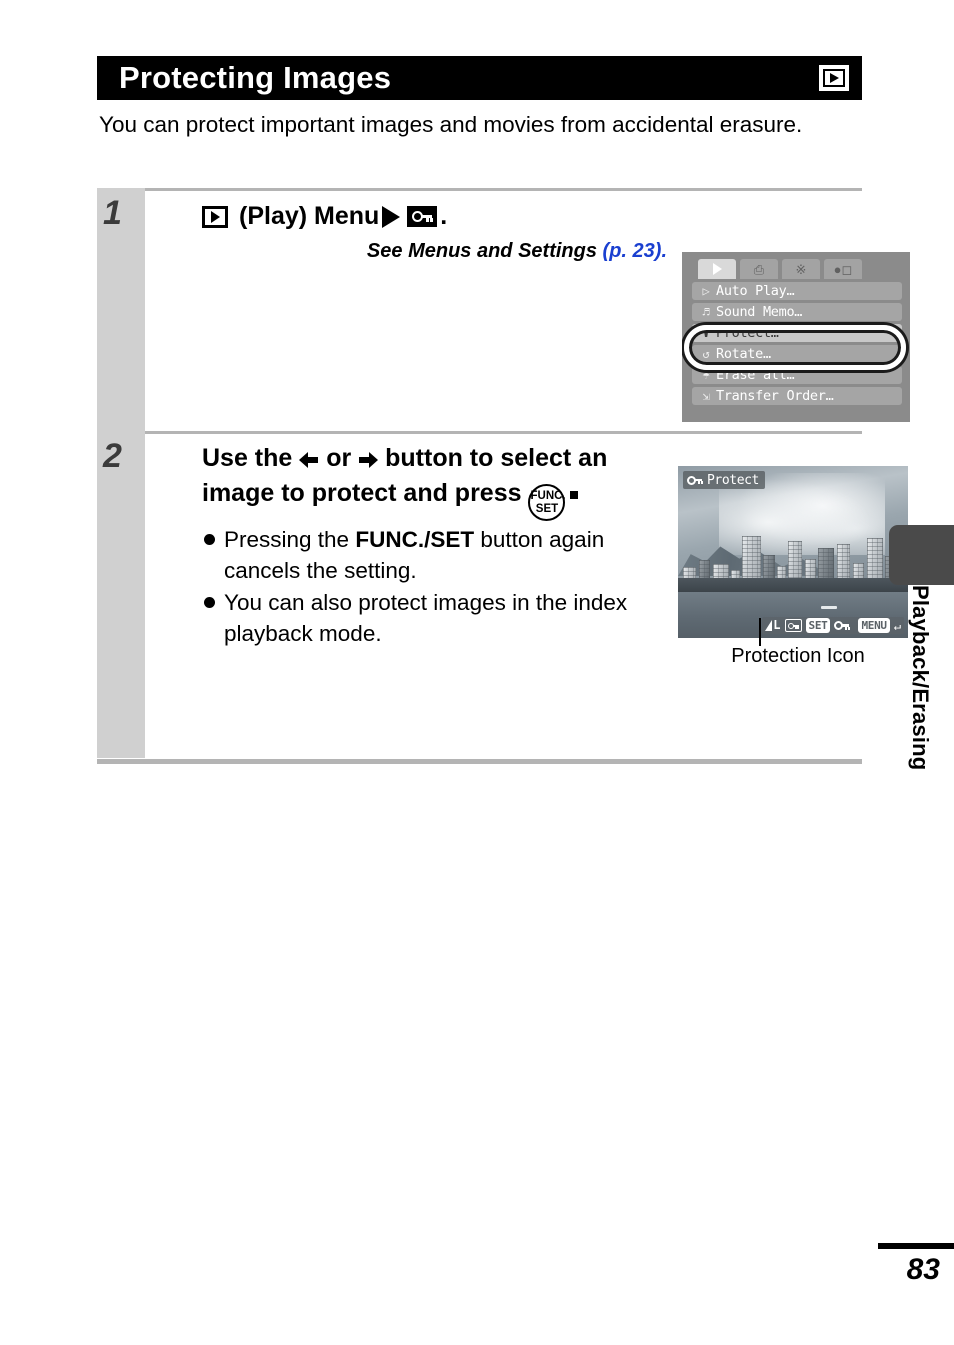  Describe the element at coordinates (801, 269) in the screenshot. I see `camera-tab-setup: ※` at that location.